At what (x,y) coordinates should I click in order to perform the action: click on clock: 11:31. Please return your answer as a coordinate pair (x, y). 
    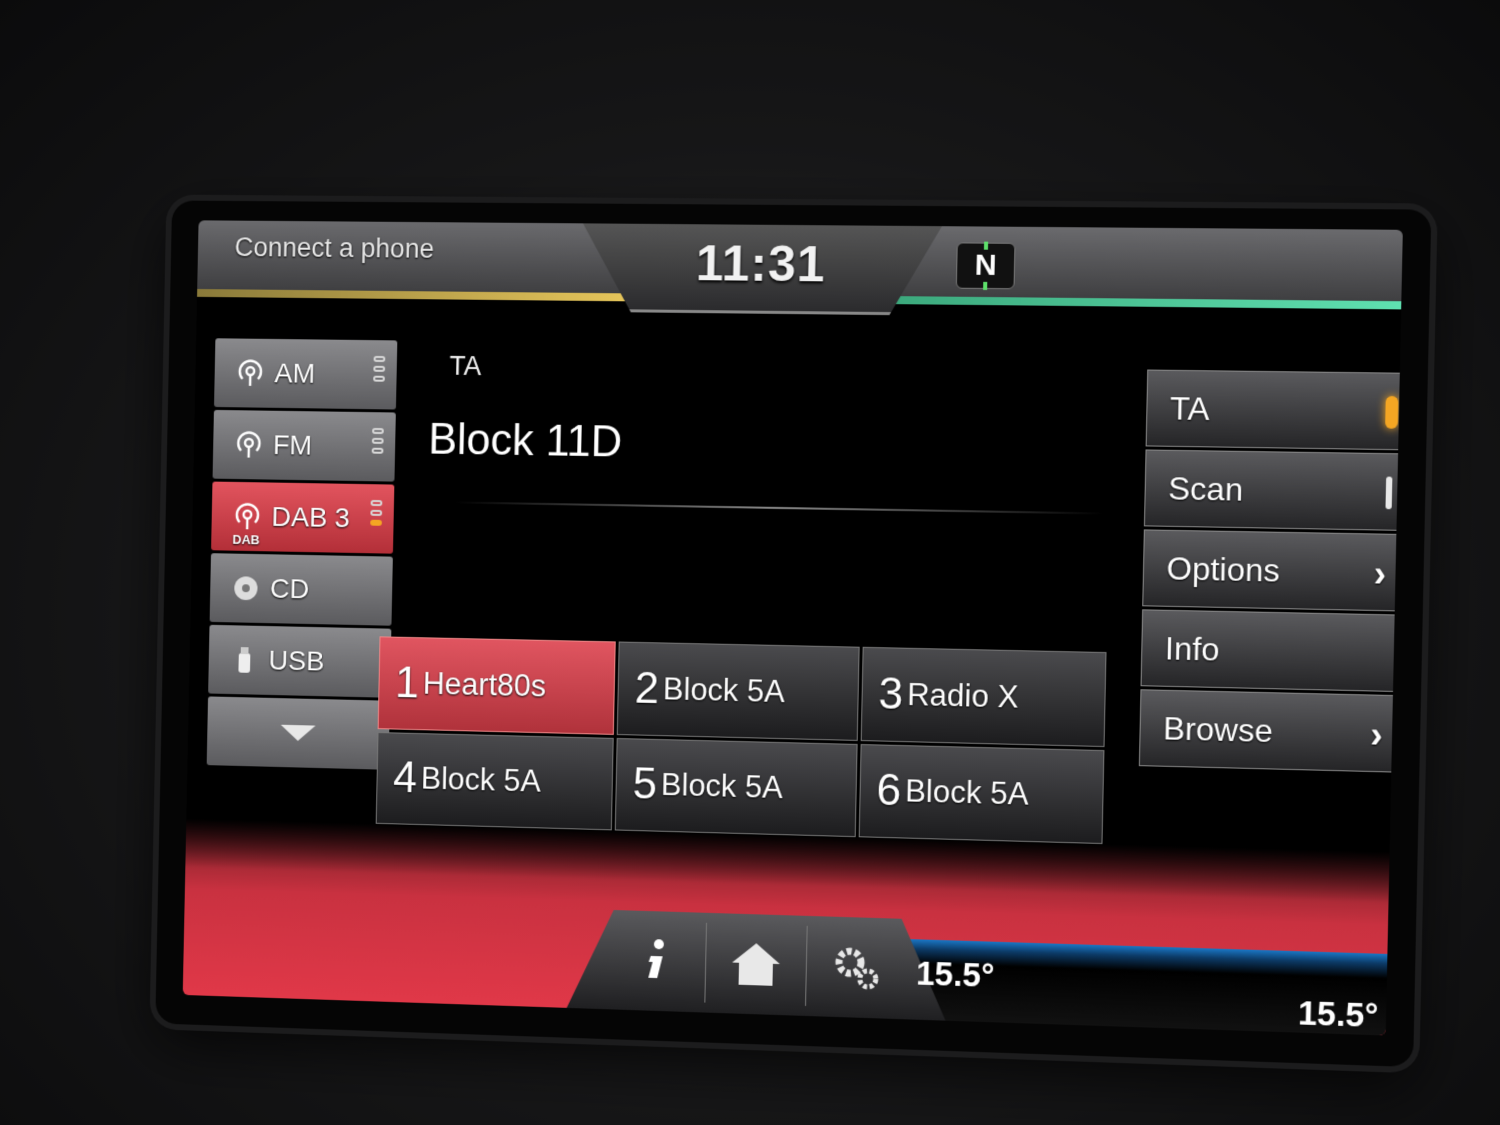
    Looking at the image, I should click on (761, 264).